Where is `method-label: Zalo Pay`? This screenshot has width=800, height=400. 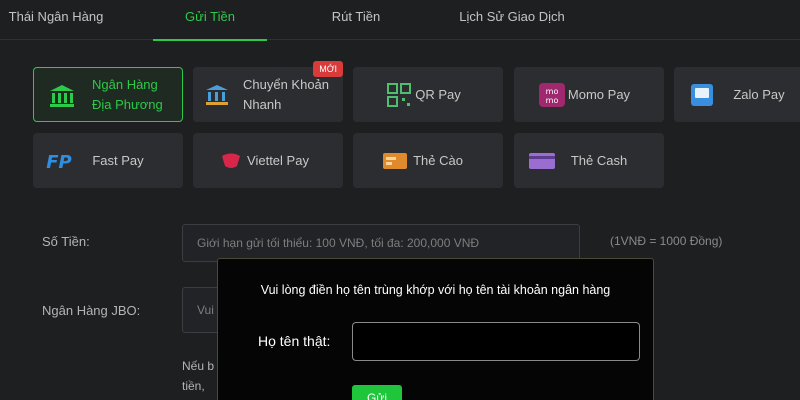
method-label: Zalo Pay is located at coordinates (759, 94).